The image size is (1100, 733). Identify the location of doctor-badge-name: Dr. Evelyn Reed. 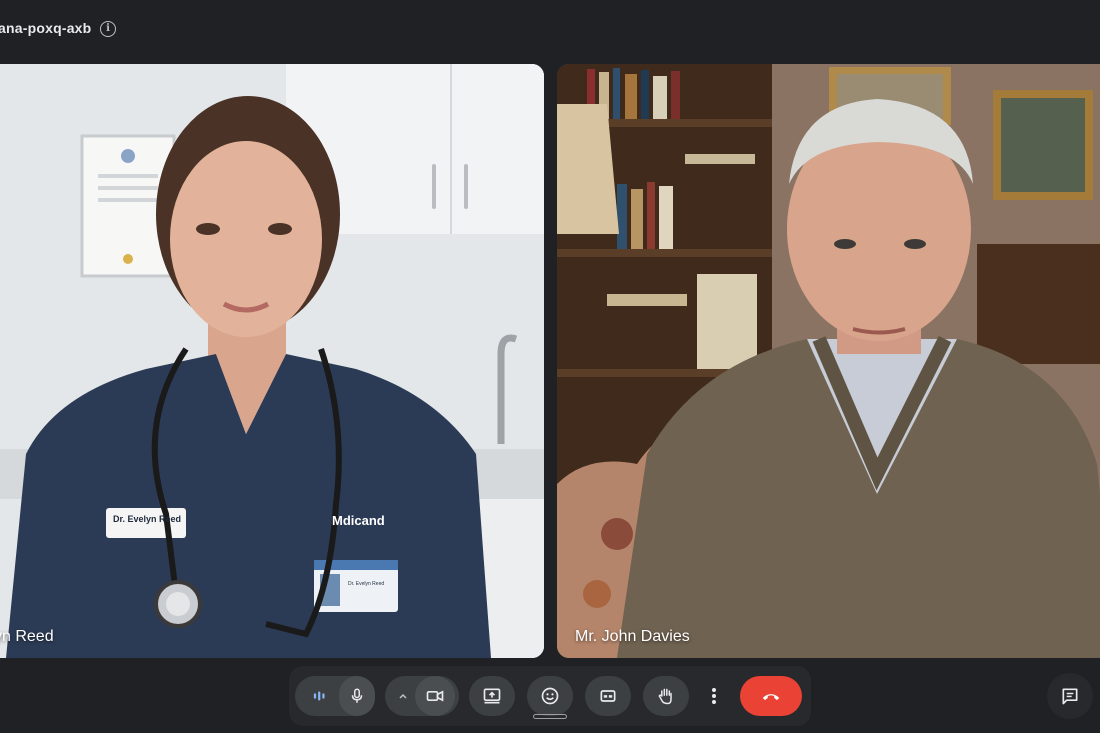
(147, 519).